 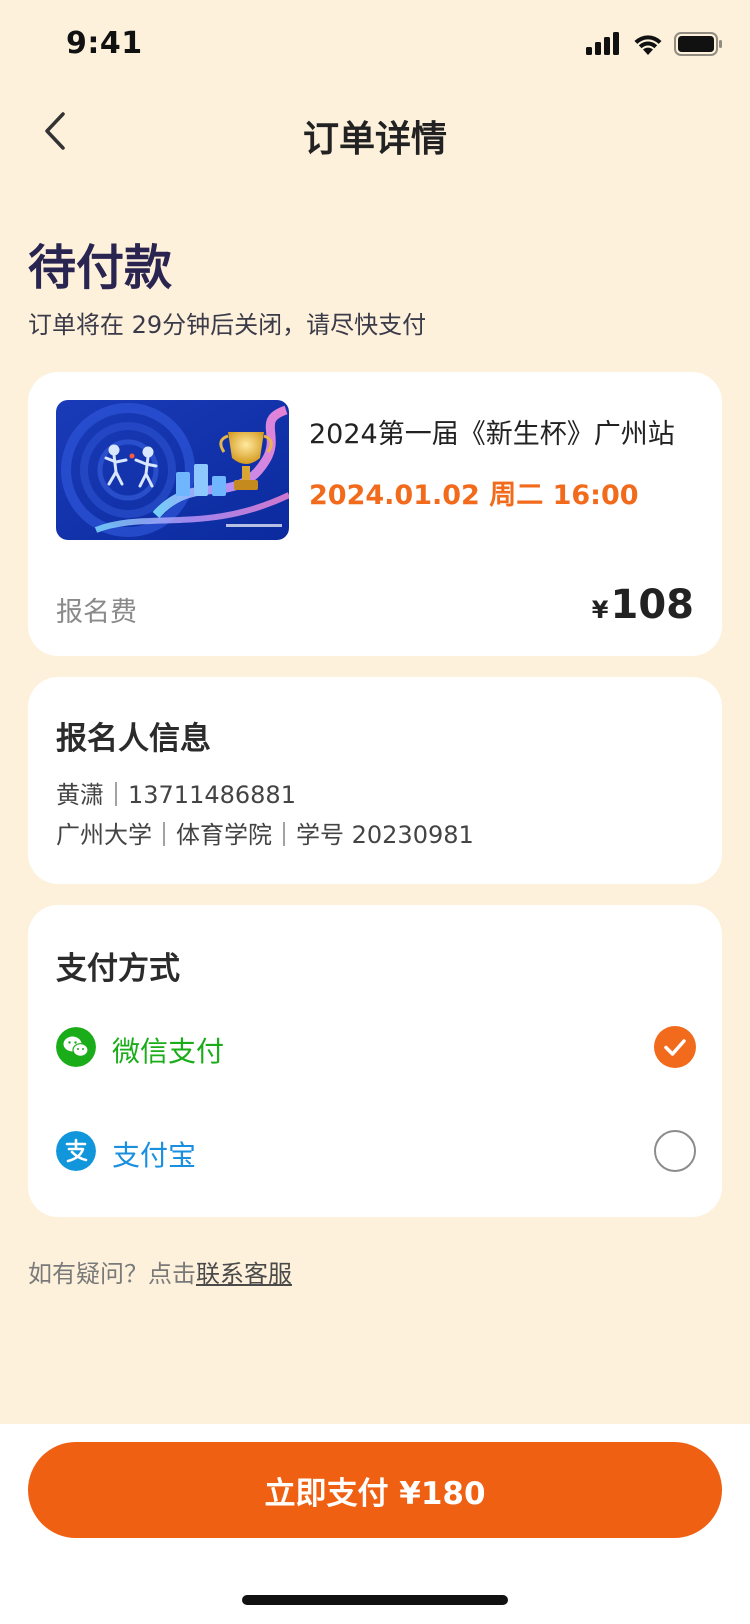 I want to click on help-line: 如有疑问？点击联系客服, so click(x=160, y=1271).